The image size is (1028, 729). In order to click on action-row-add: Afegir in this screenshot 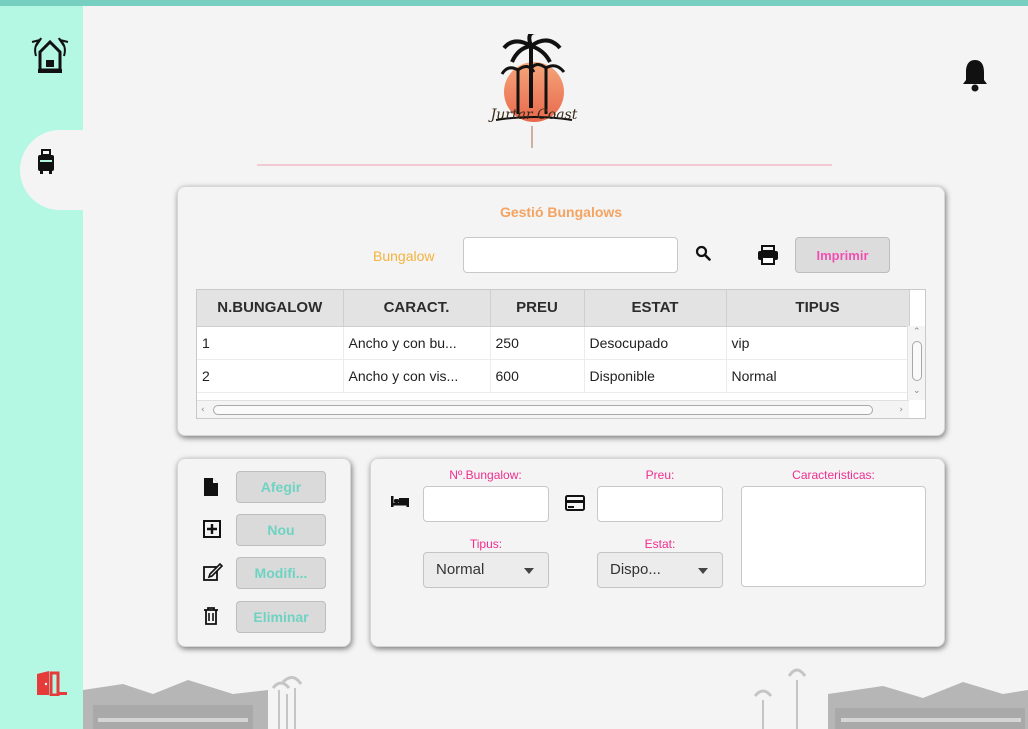, I will do `click(268, 487)`.